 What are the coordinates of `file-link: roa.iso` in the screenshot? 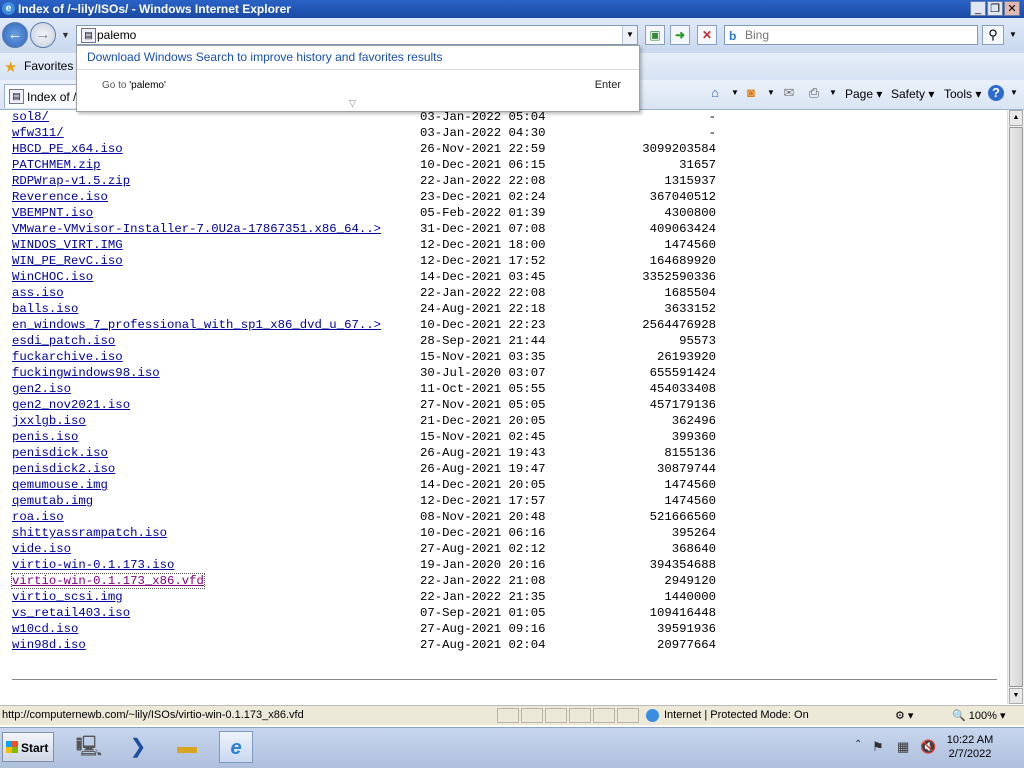 It's located at (38, 517).